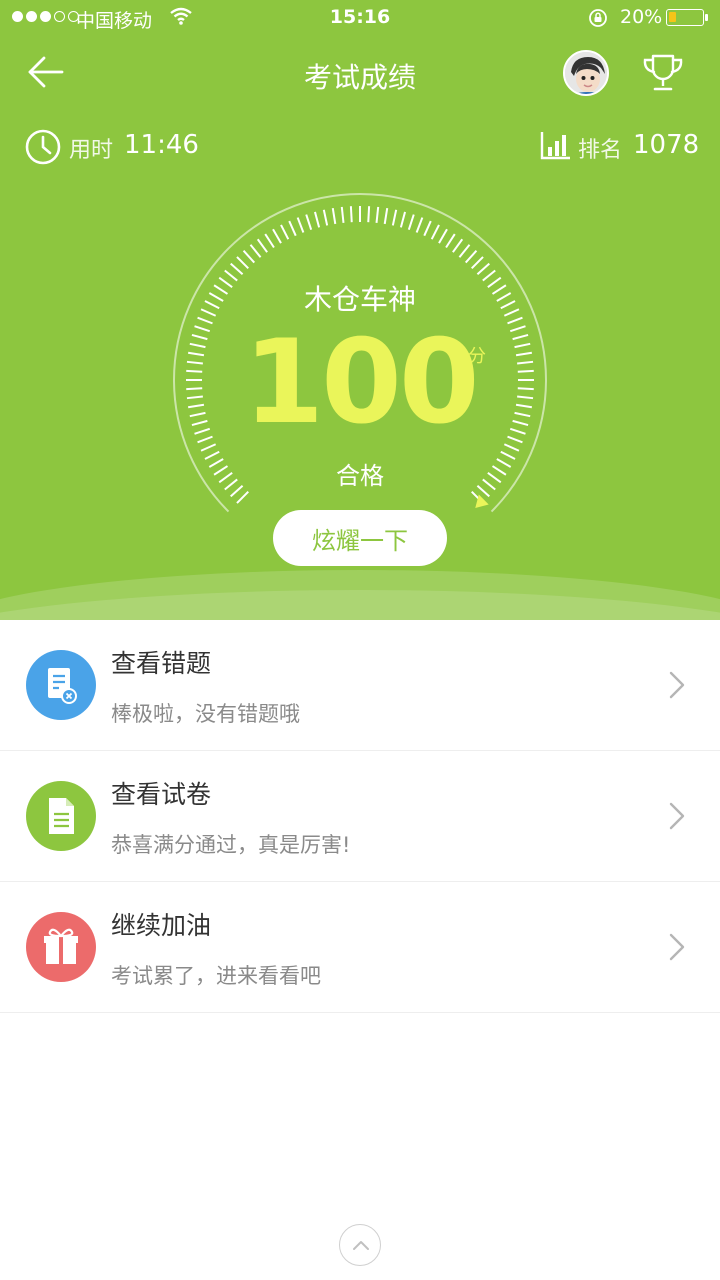  Describe the element at coordinates (359, 299) in the screenshot. I see `result-title: 木仓车神` at that location.